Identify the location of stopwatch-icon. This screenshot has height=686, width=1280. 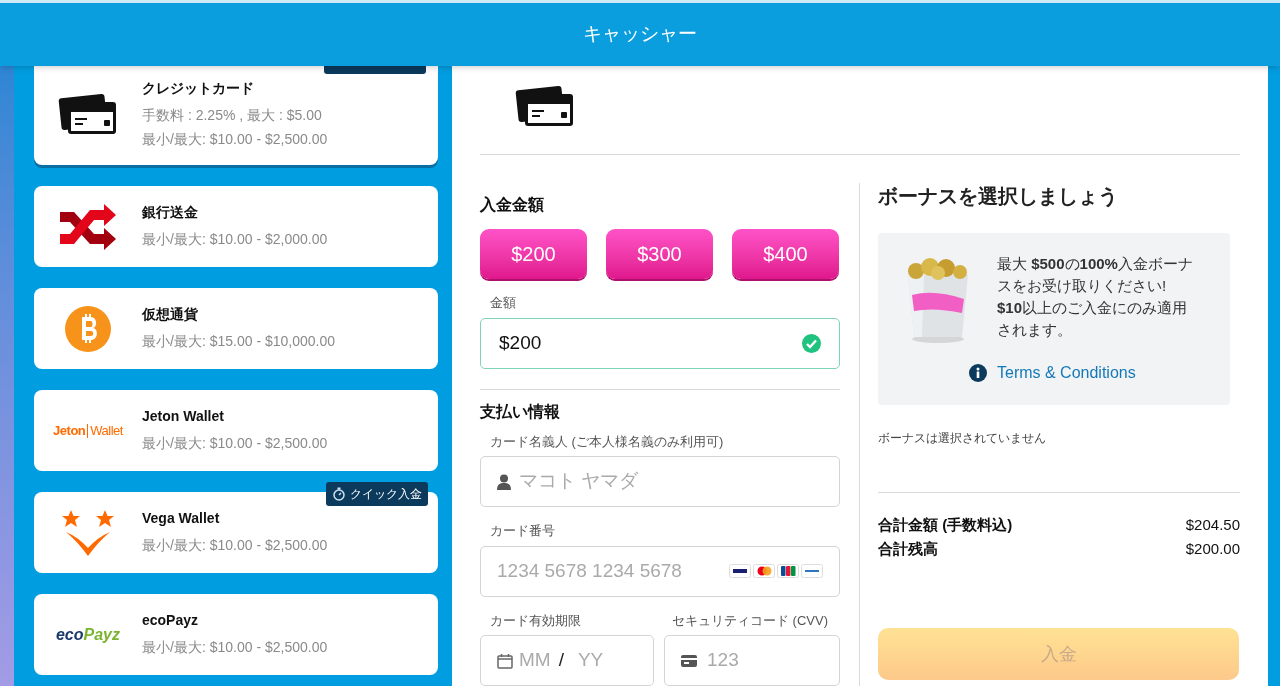
(339, 494).